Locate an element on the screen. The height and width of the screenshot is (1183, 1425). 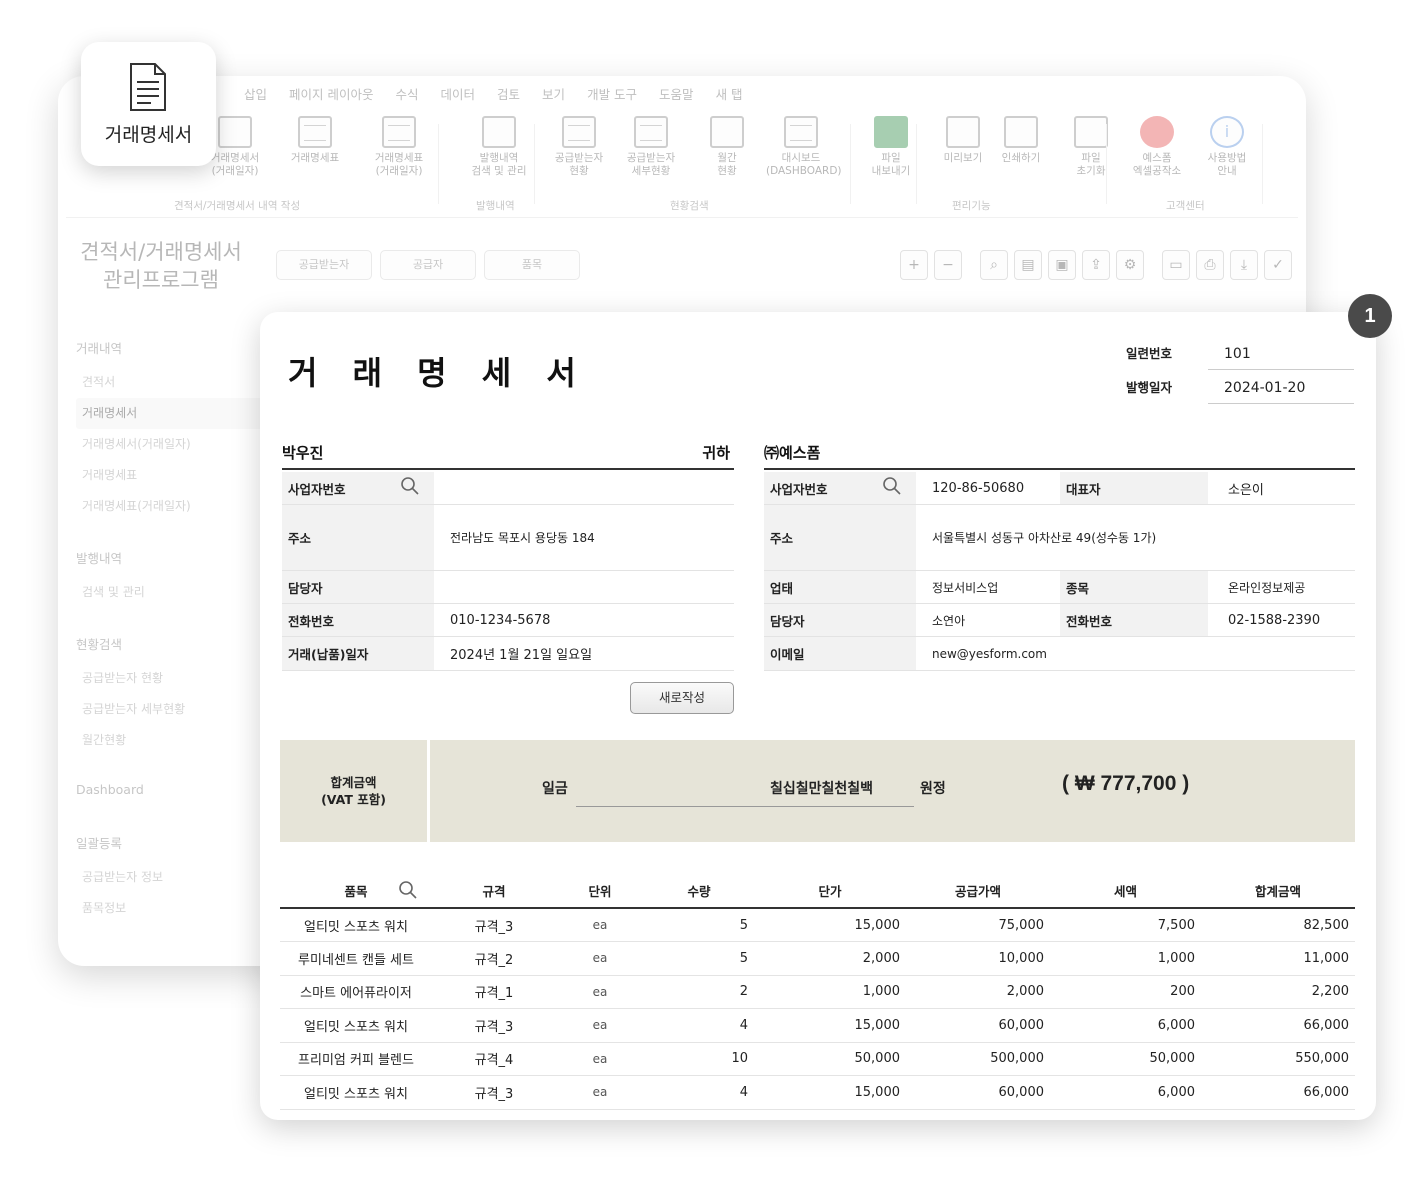
recipient-address-field: 전라남도 목포시 용당동 184 is located at coordinates (514, 537).